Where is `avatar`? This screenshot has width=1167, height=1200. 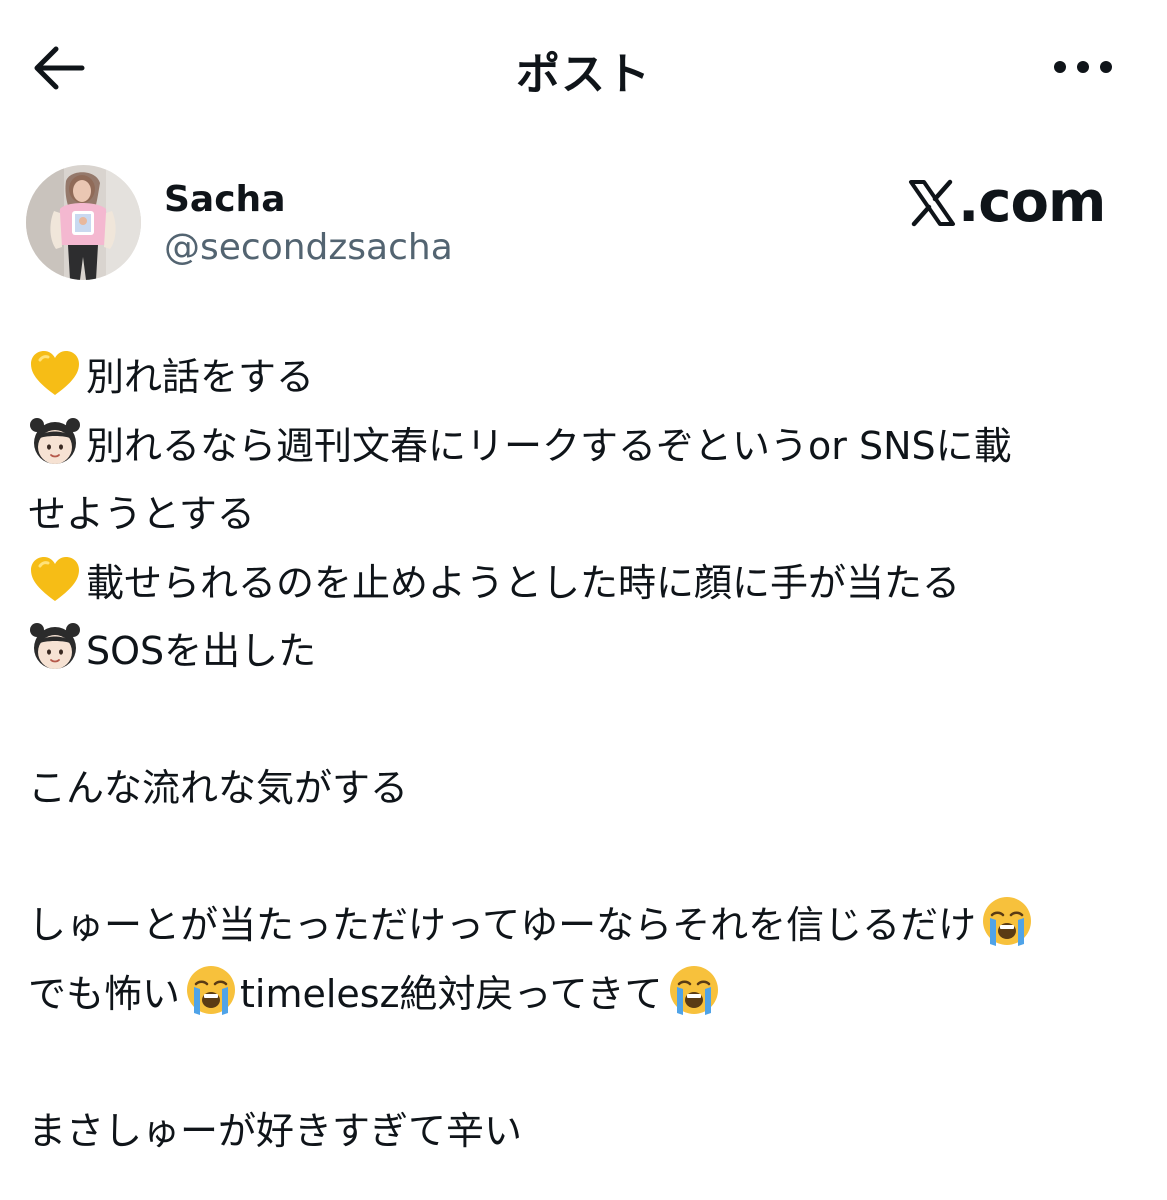 avatar is located at coordinates (83, 222).